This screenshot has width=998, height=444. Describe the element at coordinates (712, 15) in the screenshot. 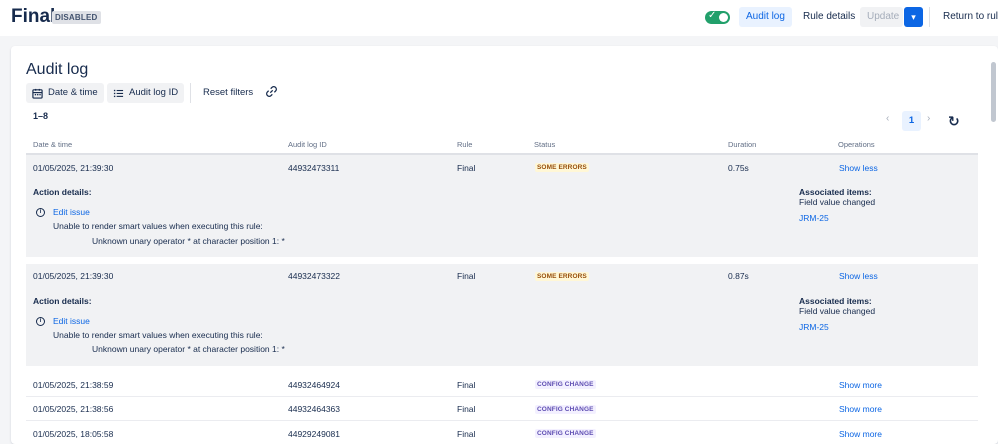

I see `check-icon: ✓` at that location.